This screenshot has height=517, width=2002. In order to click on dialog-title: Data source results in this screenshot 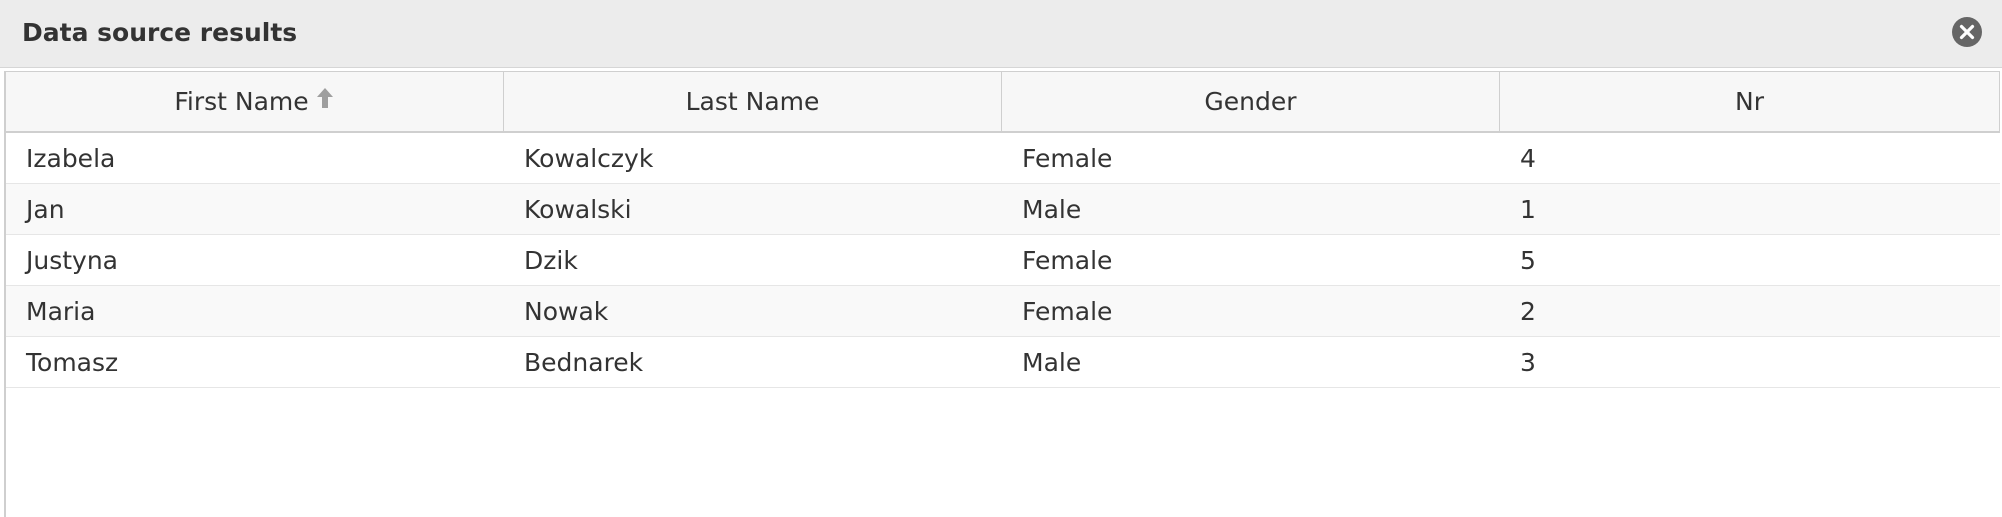, I will do `click(160, 32)`.